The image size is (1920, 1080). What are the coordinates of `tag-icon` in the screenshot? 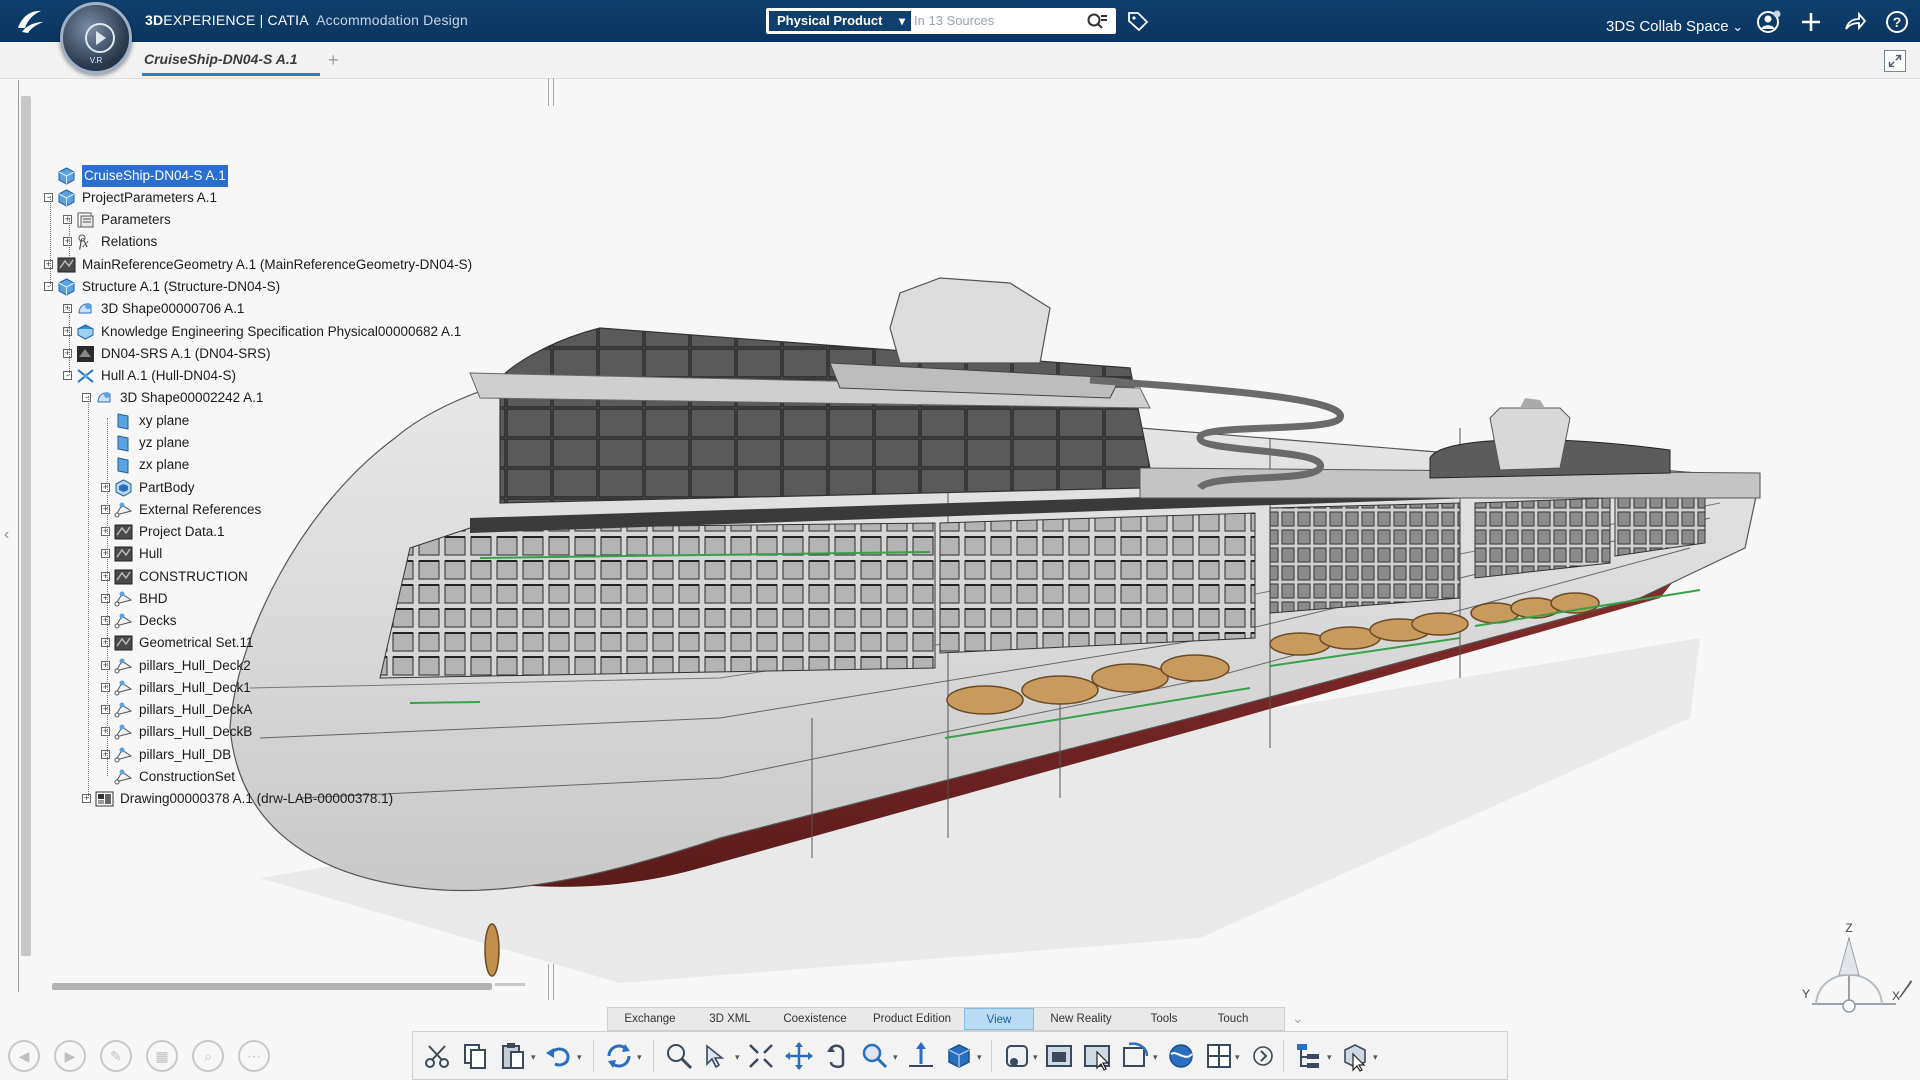 It's located at (1138, 21).